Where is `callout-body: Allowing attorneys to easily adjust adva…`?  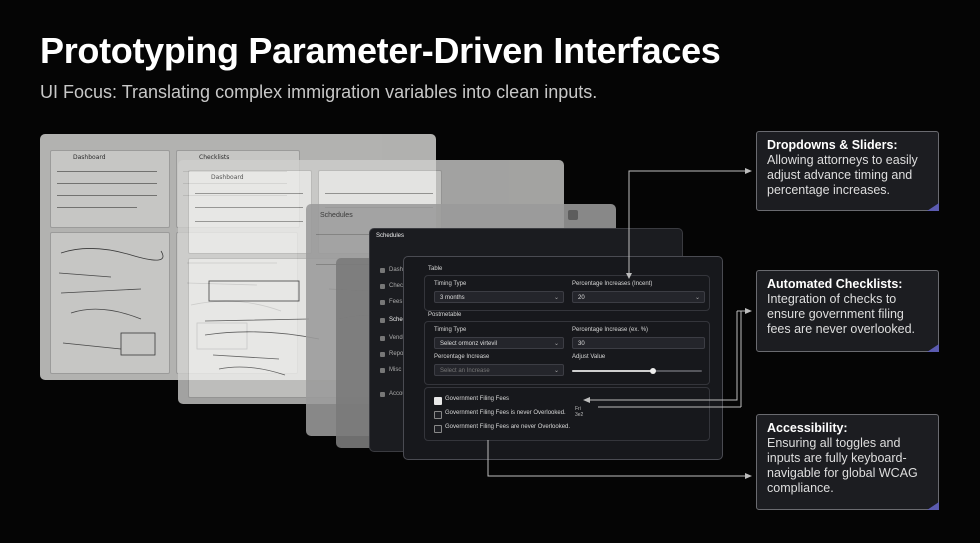 callout-body: Allowing attorneys to easily adjust adva… is located at coordinates (842, 175).